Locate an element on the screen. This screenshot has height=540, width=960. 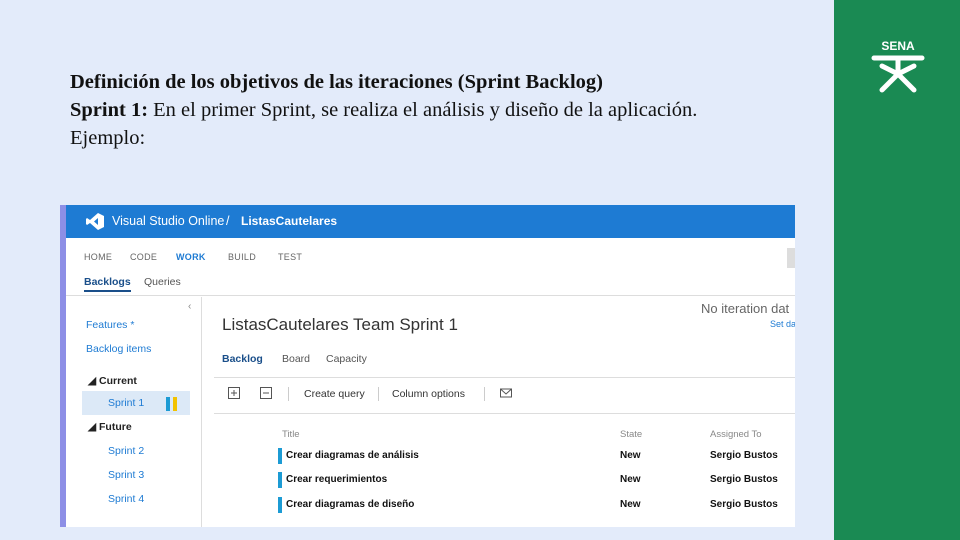
tab-board: Board is located at coordinates (296, 359).